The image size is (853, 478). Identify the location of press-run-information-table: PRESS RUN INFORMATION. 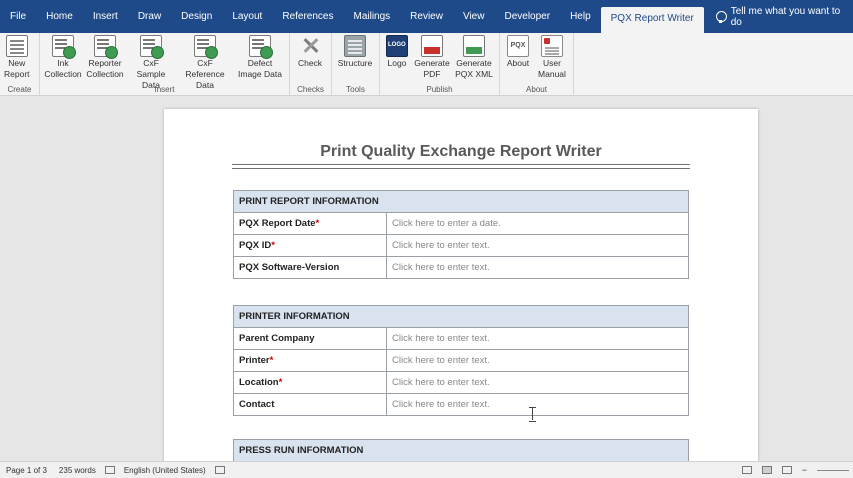
(461, 450).